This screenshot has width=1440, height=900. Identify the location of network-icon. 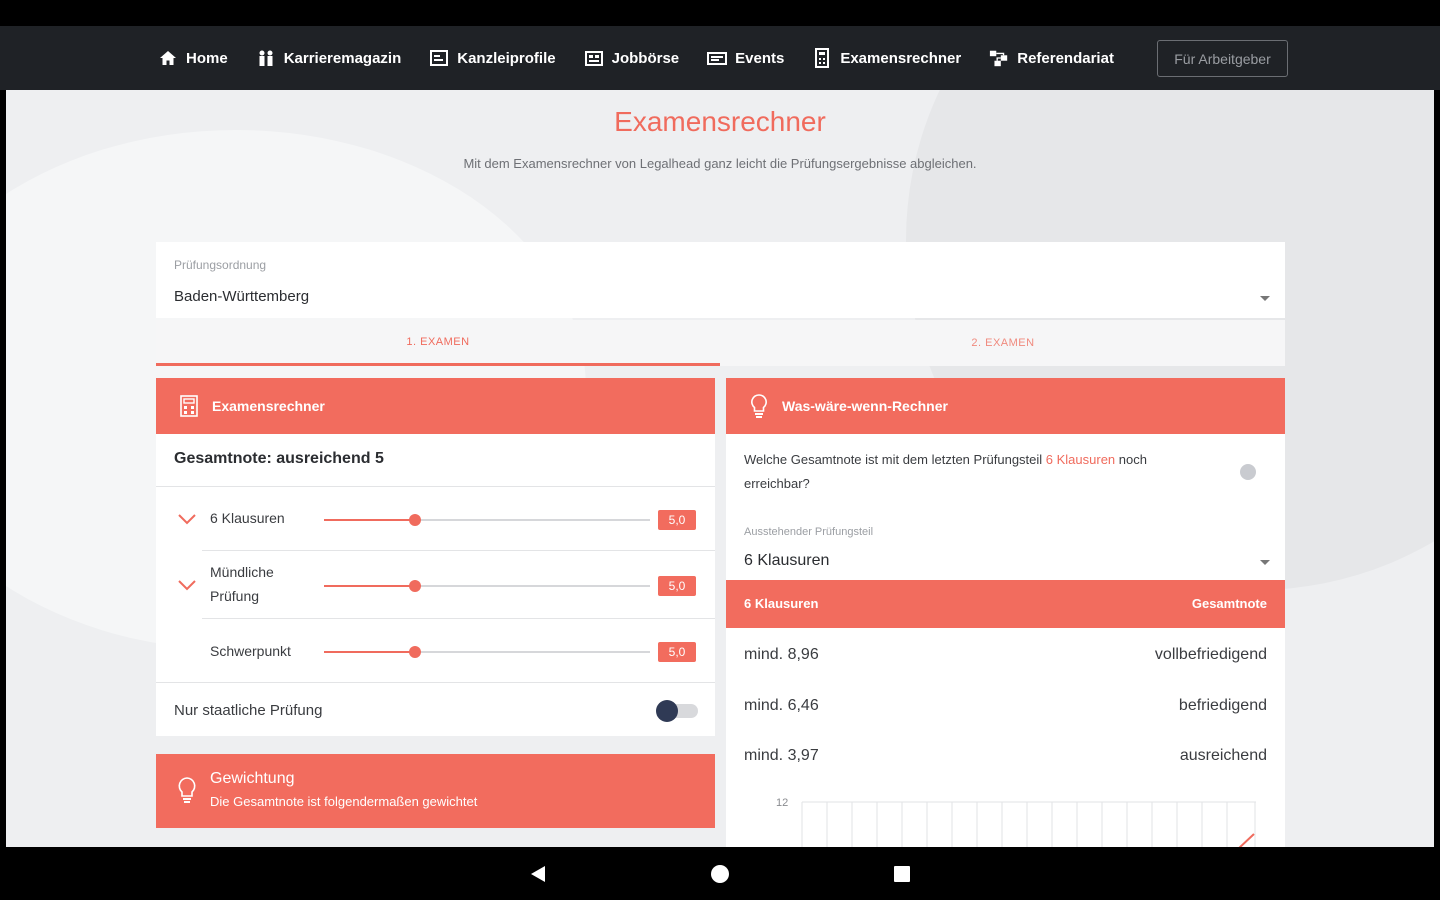
(999, 58).